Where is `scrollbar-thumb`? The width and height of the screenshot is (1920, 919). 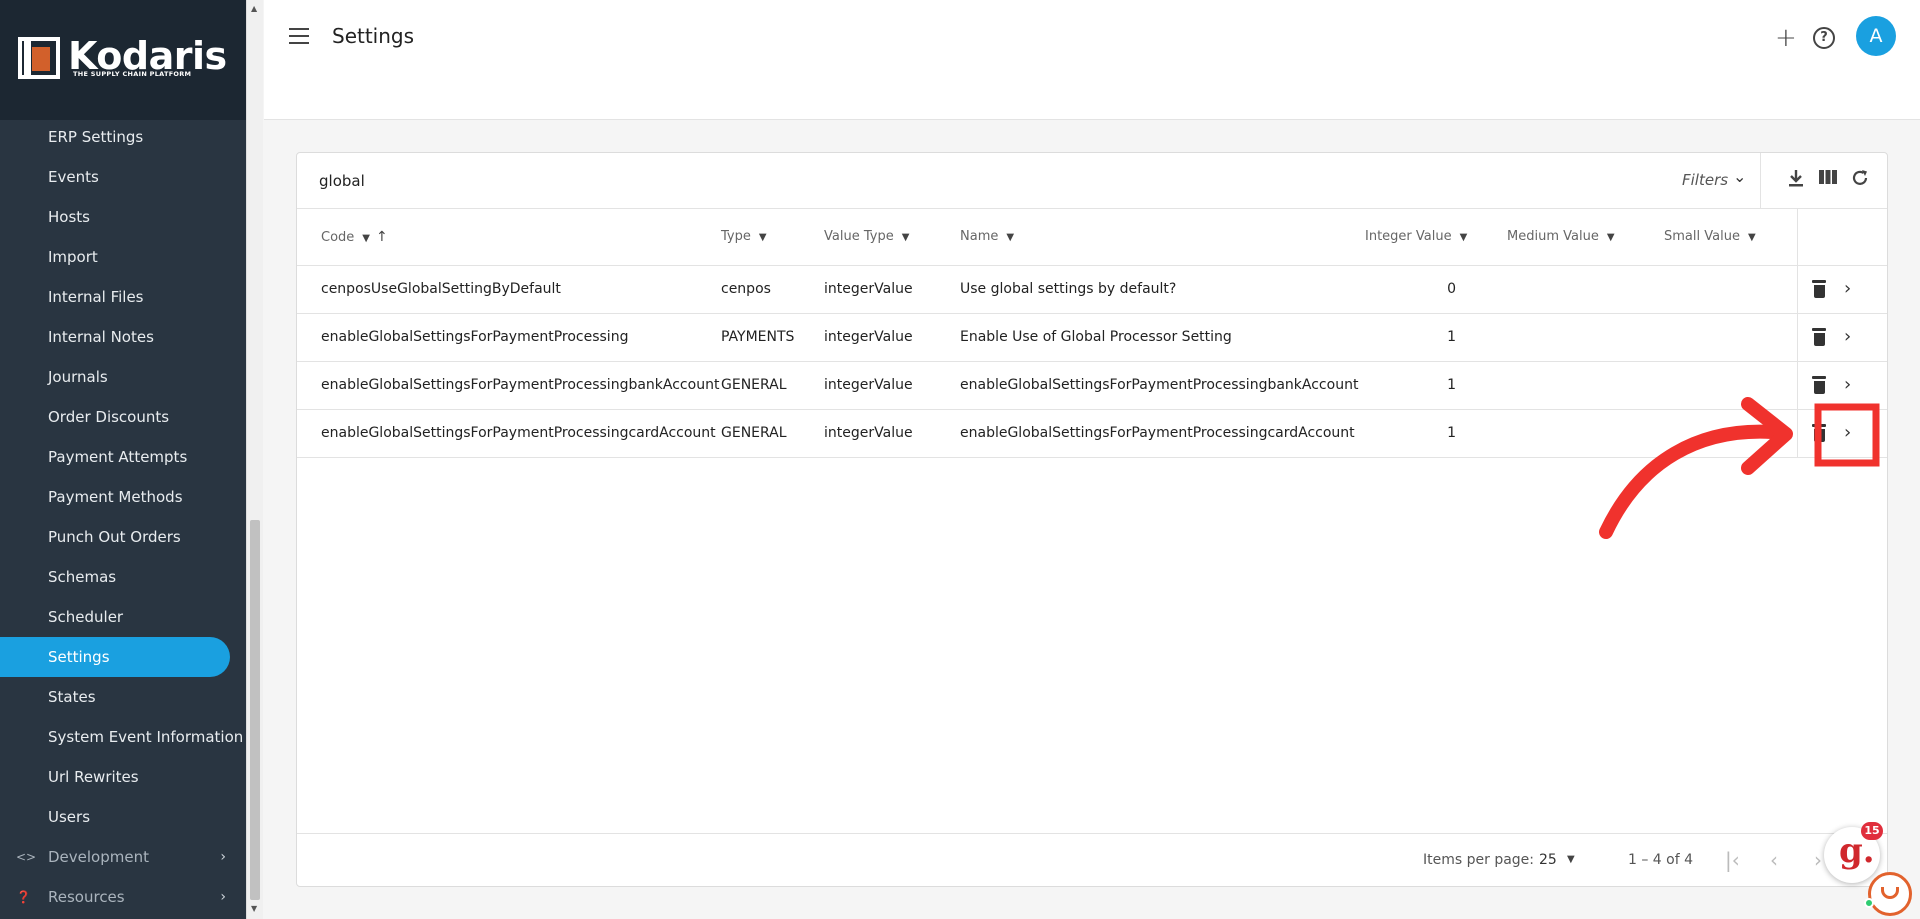
scrollbar-thumb is located at coordinates (255, 710).